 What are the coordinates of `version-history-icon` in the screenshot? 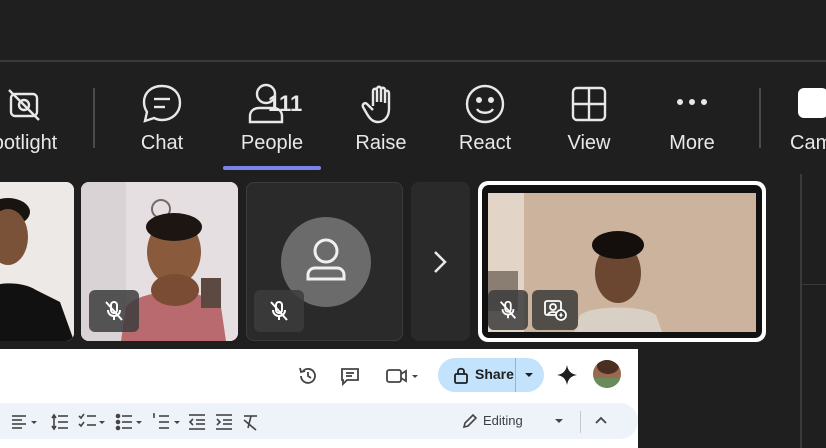 It's located at (307, 375).